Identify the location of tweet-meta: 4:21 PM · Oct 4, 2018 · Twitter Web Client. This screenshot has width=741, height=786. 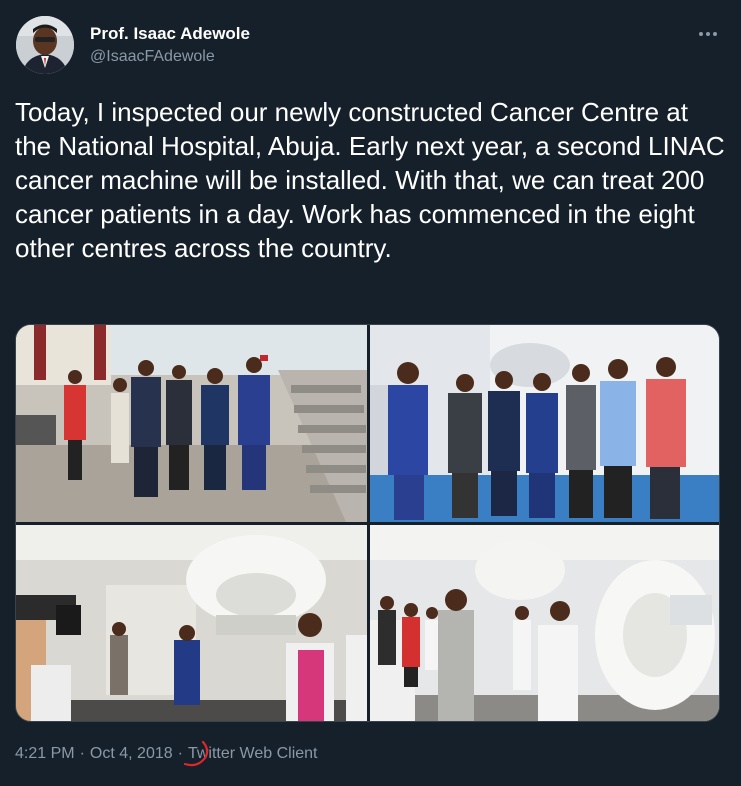
(166, 754).